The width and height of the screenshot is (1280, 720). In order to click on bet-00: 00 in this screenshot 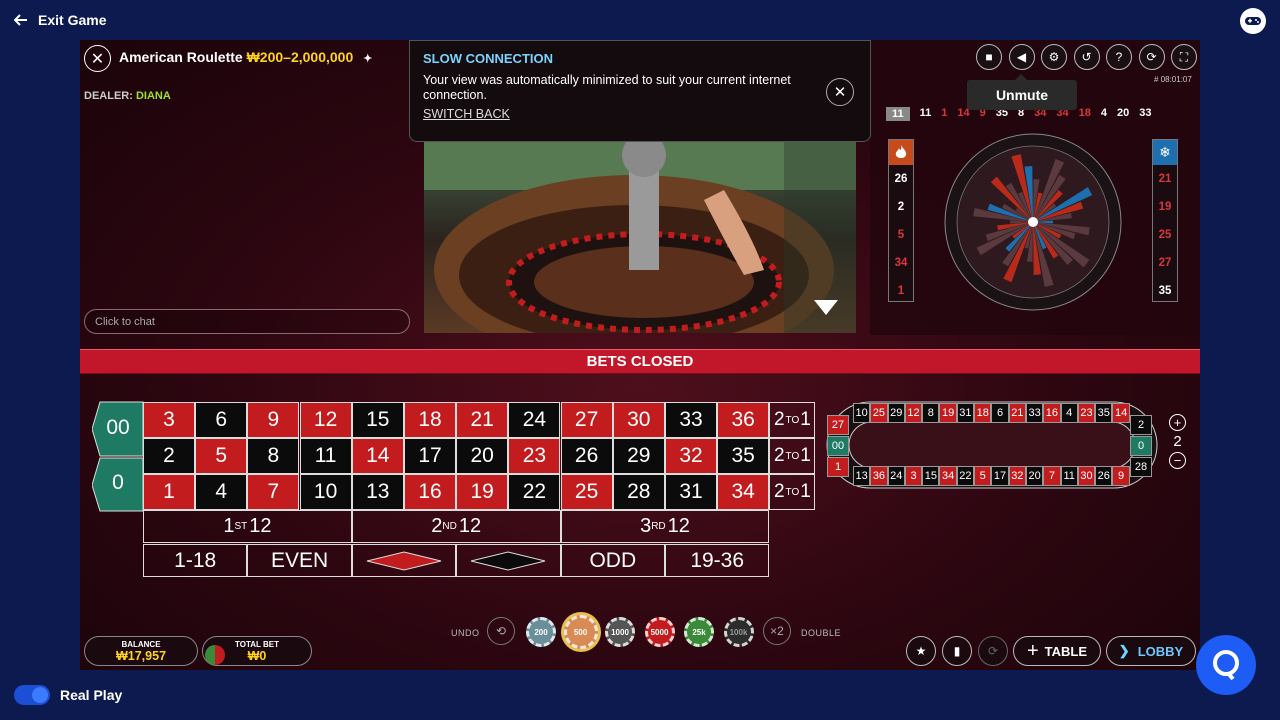, I will do `click(118, 428)`.